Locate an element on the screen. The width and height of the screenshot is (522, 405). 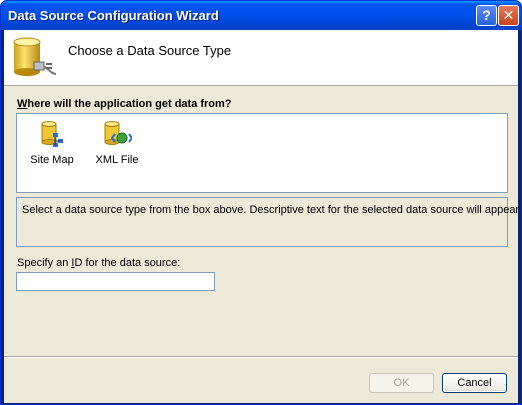
id-label-before: Specify an is located at coordinates (44, 263).